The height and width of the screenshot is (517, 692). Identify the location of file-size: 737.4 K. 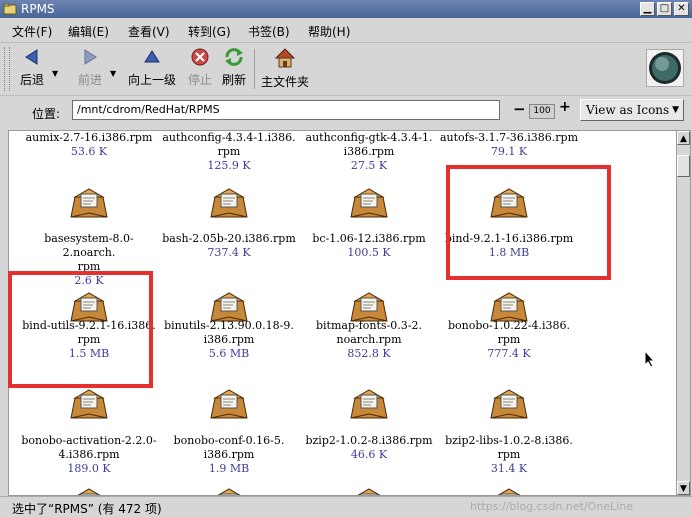
(229, 252).